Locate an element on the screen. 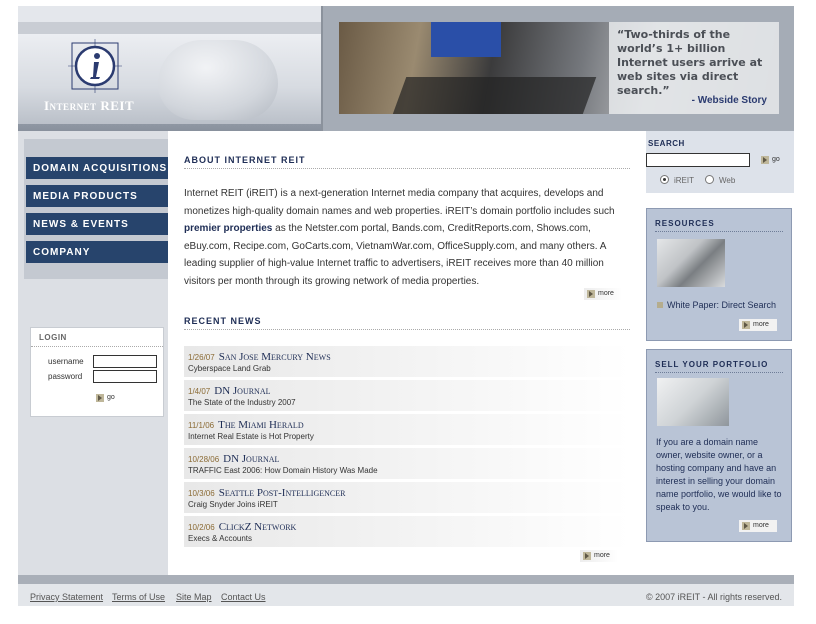 The image size is (816, 624). news-date: 1/26/07 is located at coordinates (201, 357).